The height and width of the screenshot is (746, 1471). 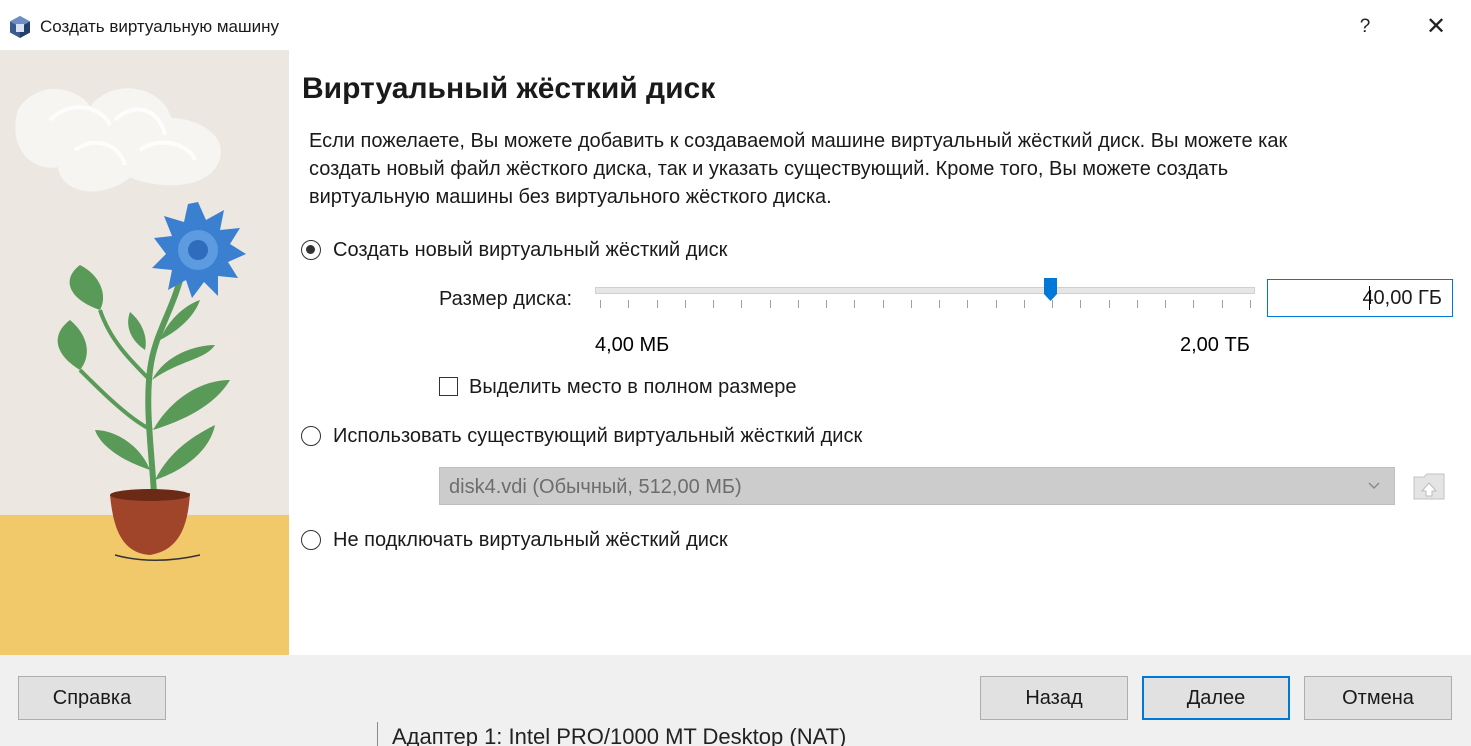 What do you see at coordinates (1429, 486) in the screenshot?
I see `choose-disk-folder-icon` at bounding box center [1429, 486].